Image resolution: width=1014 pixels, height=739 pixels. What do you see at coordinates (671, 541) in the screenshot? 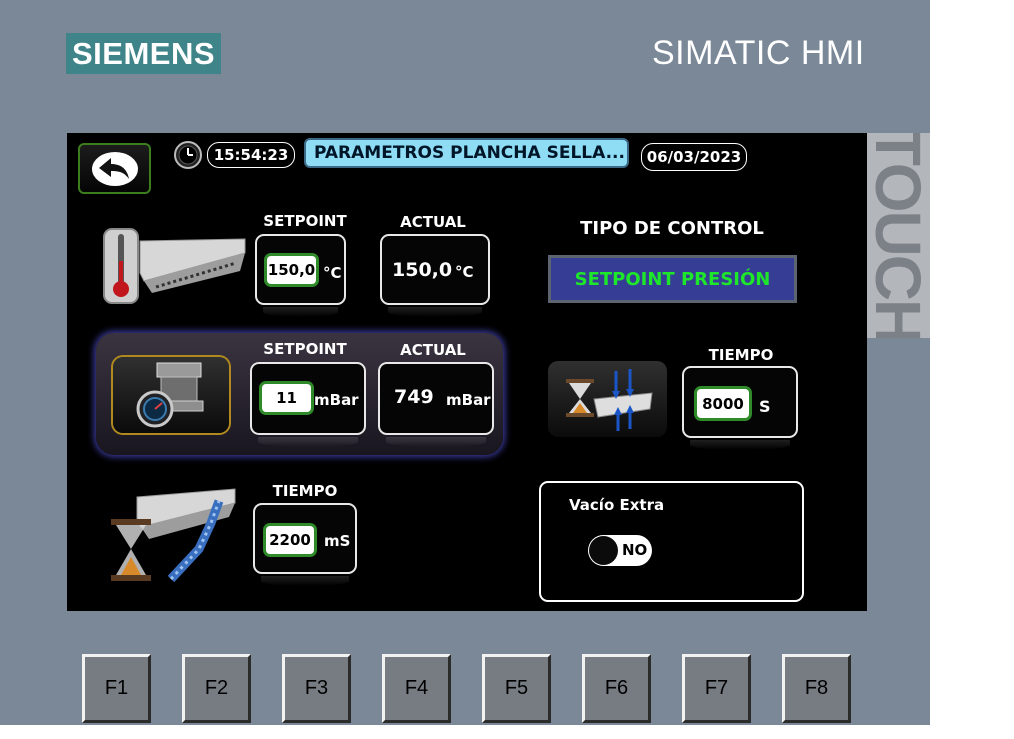
I see `extra-vacuum-panel: Vacío Extra NO` at bounding box center [671, 541].